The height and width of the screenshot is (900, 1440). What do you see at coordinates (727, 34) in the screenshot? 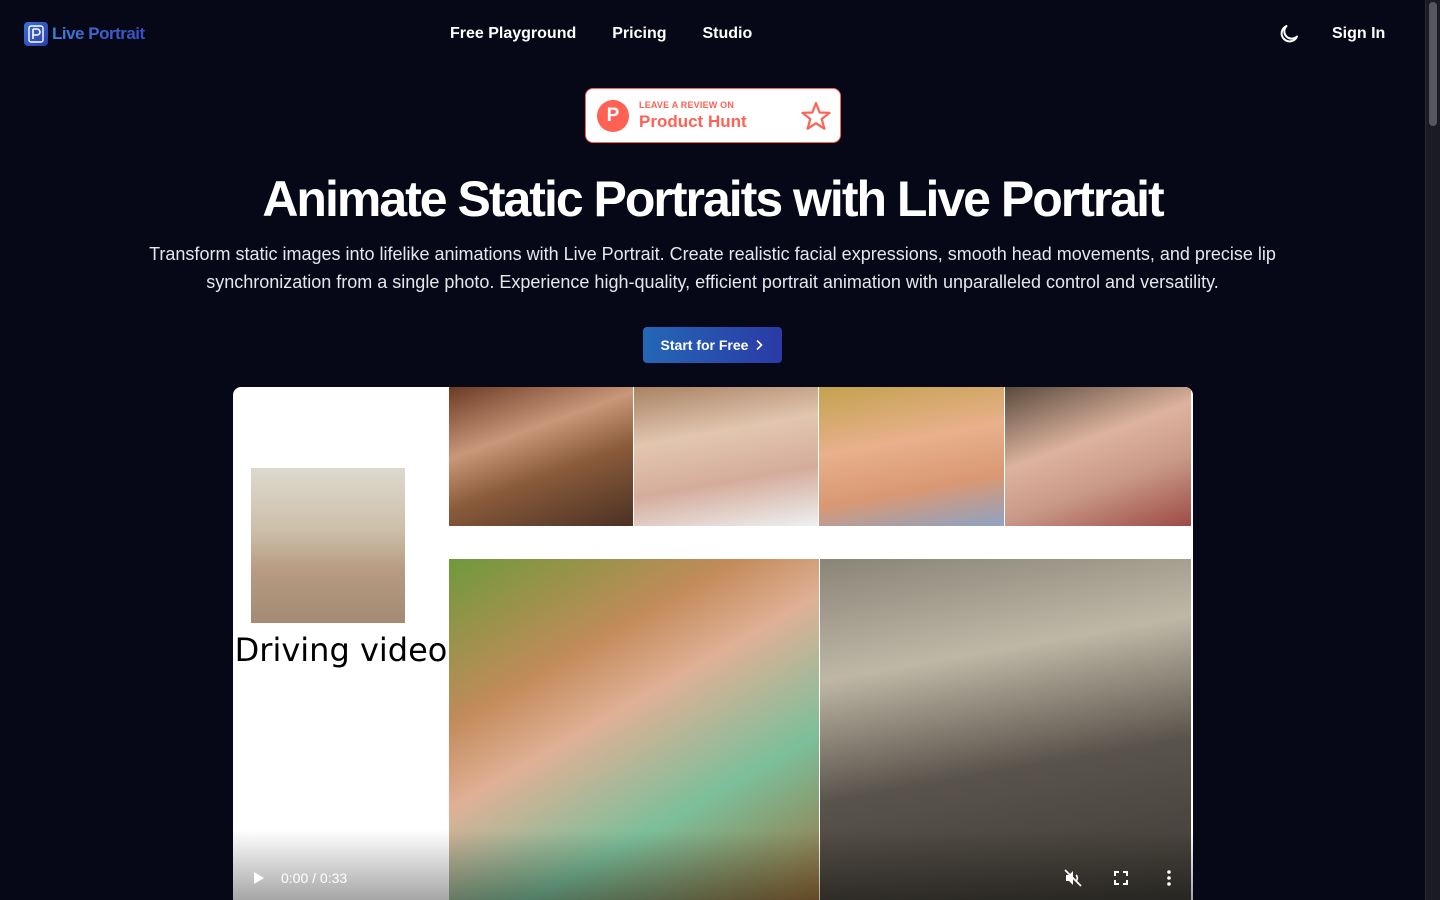
I see `nav-studio: Studio` at bounding box center [727, 34].